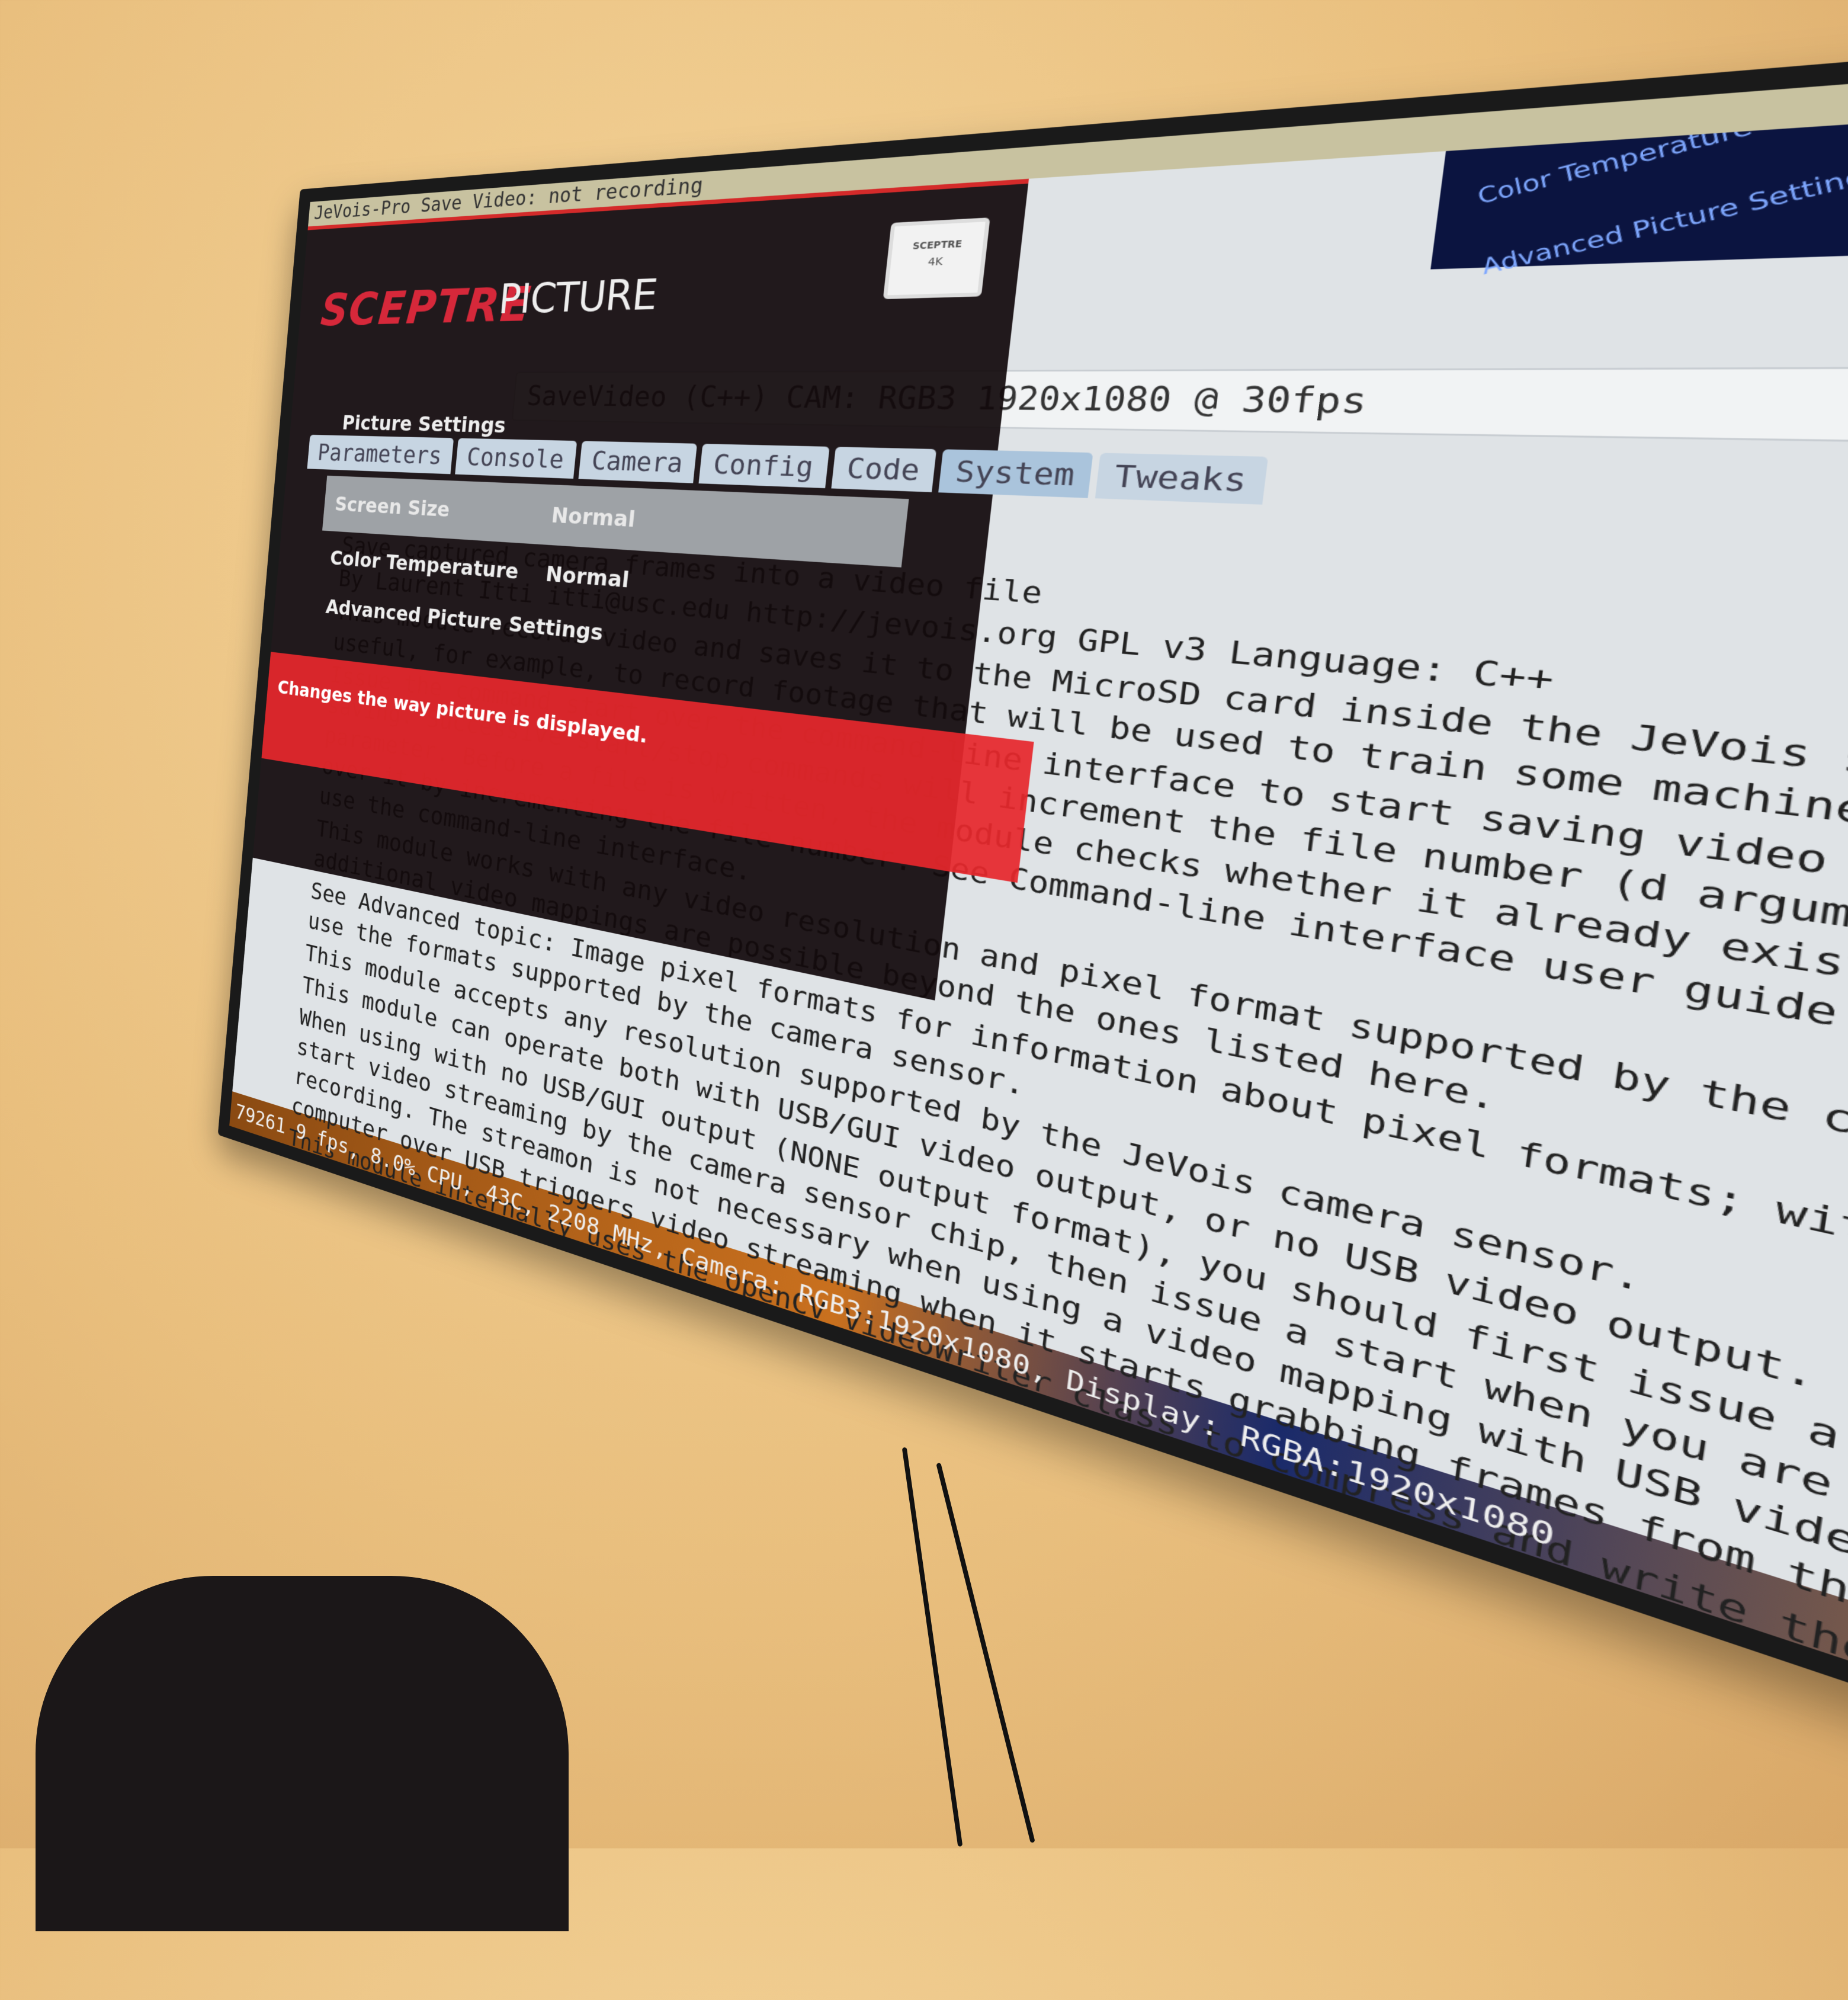 This screenshot has width=1848, height=2000. What do you see at coordinates (302, 1753) in the screenshot?
I see `chair` at bounding box center [302, 1753].